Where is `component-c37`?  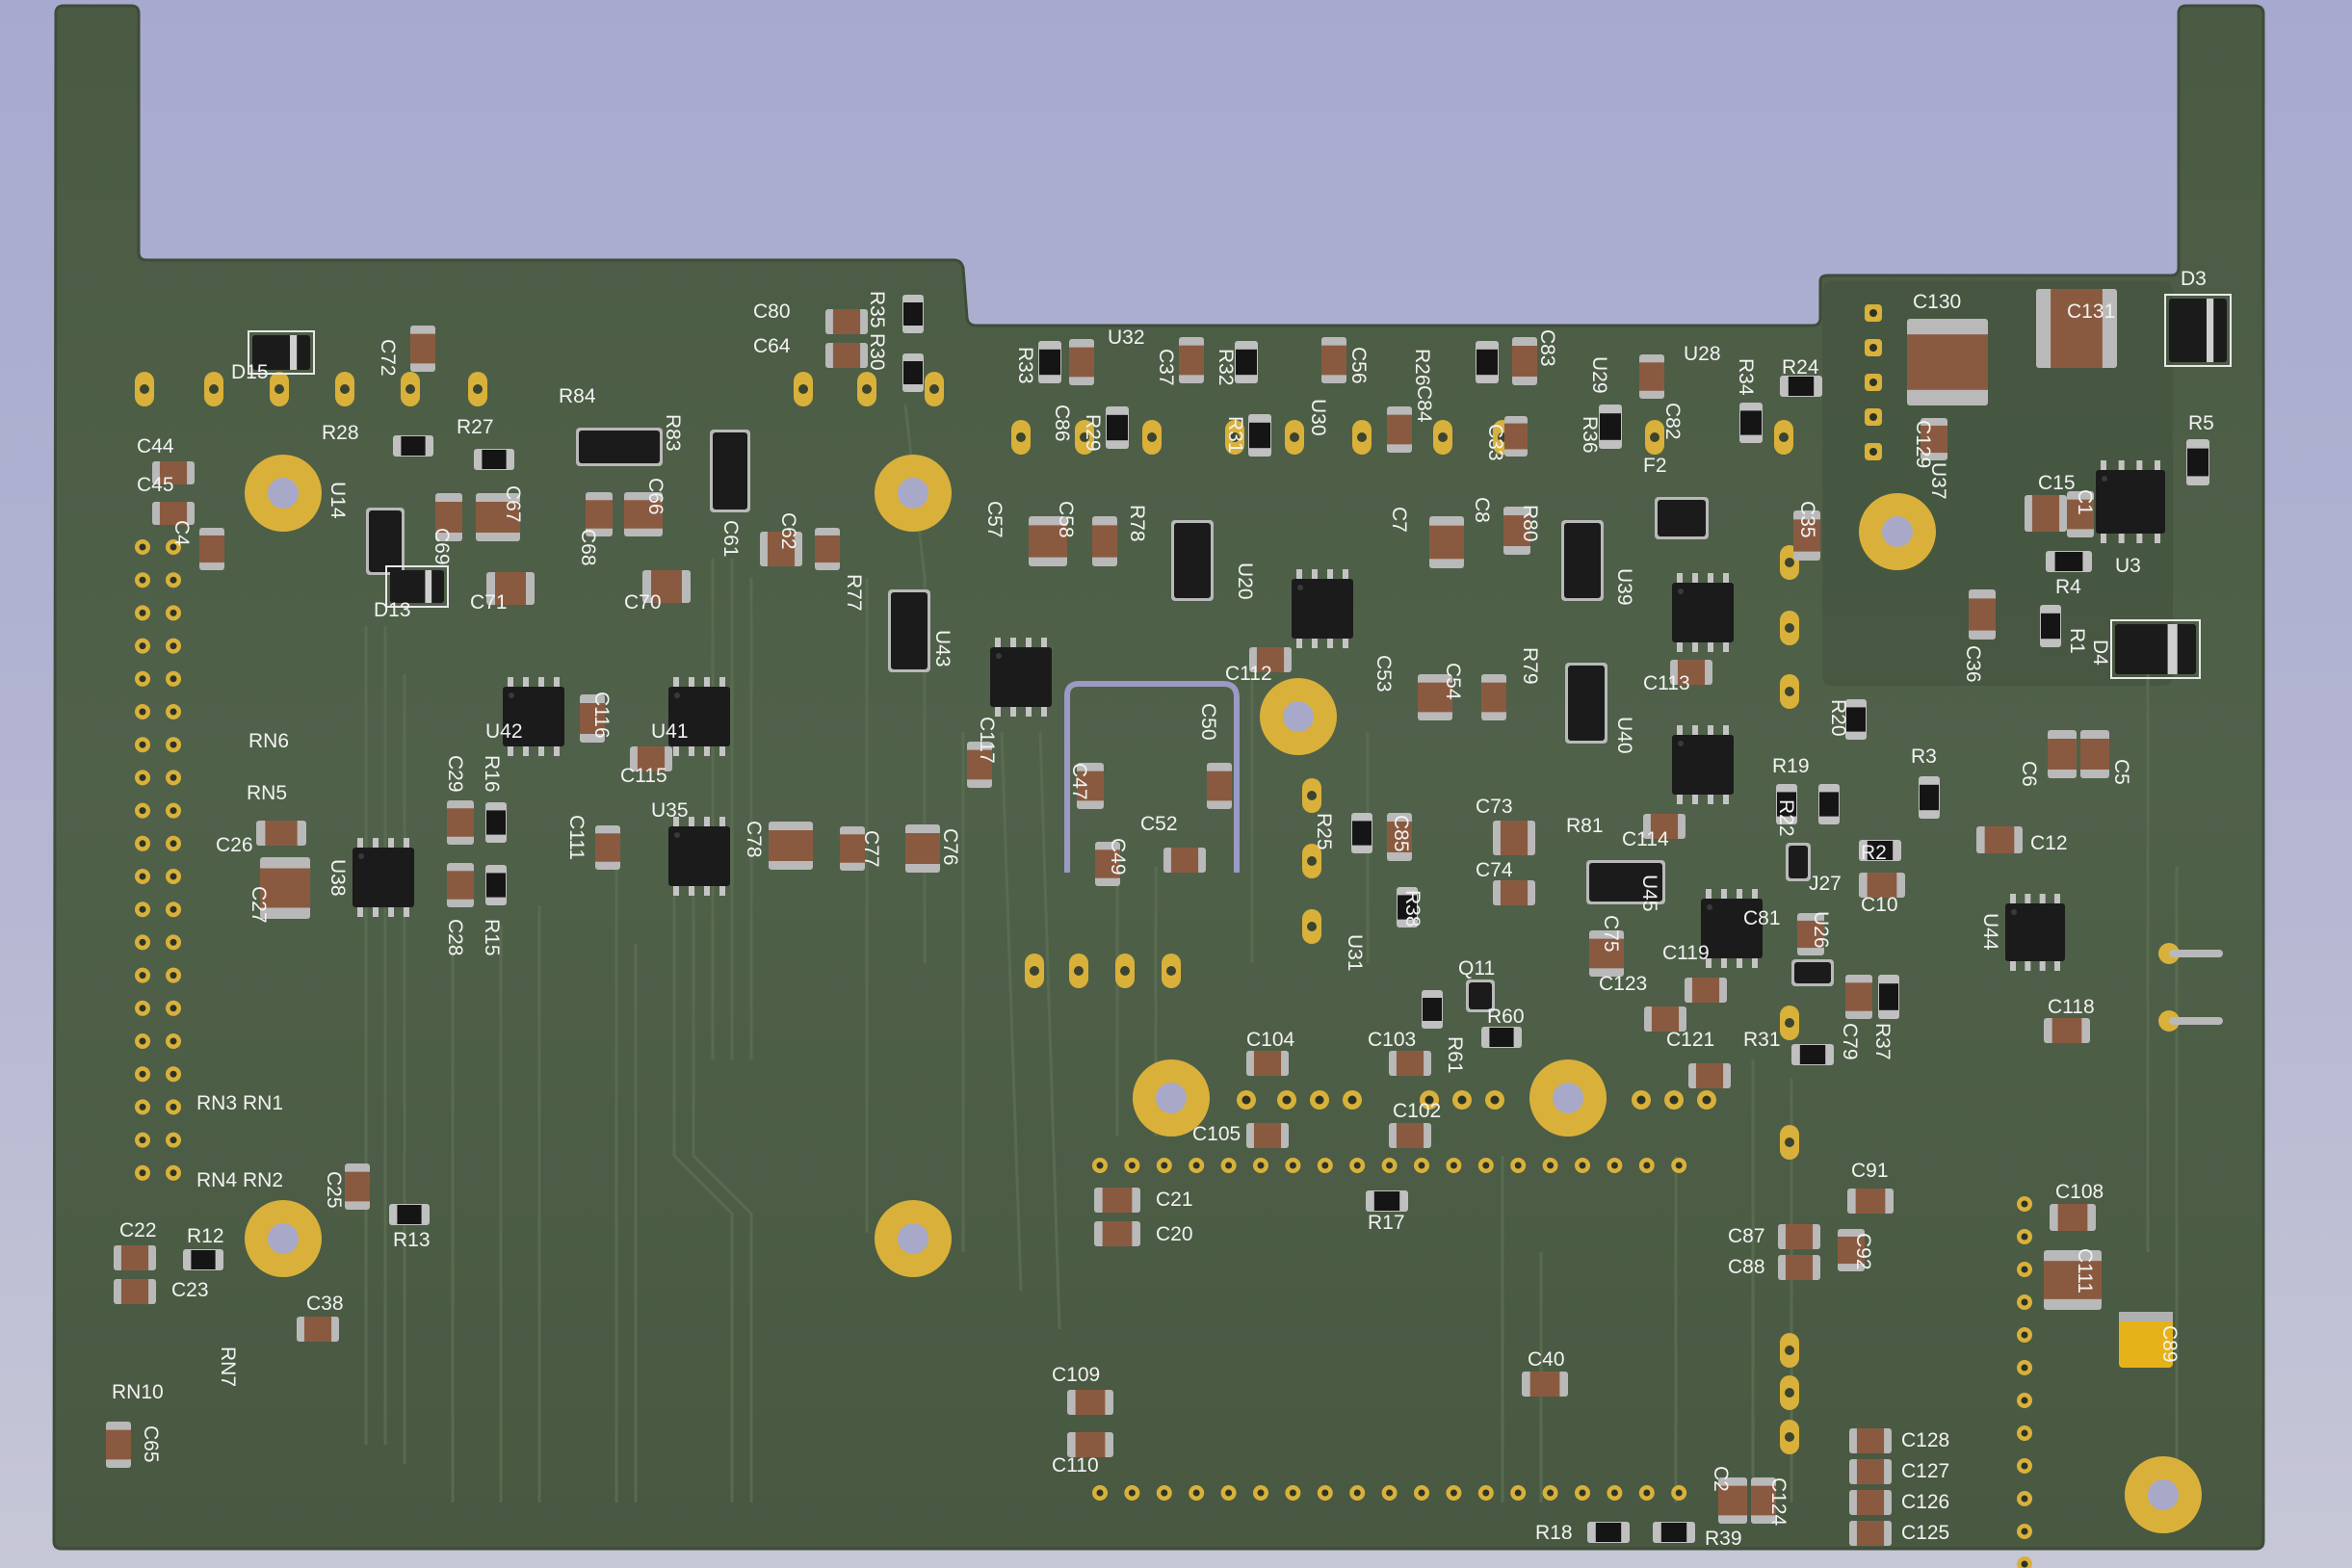
component-c37 is located at coordinates (1191, 360).